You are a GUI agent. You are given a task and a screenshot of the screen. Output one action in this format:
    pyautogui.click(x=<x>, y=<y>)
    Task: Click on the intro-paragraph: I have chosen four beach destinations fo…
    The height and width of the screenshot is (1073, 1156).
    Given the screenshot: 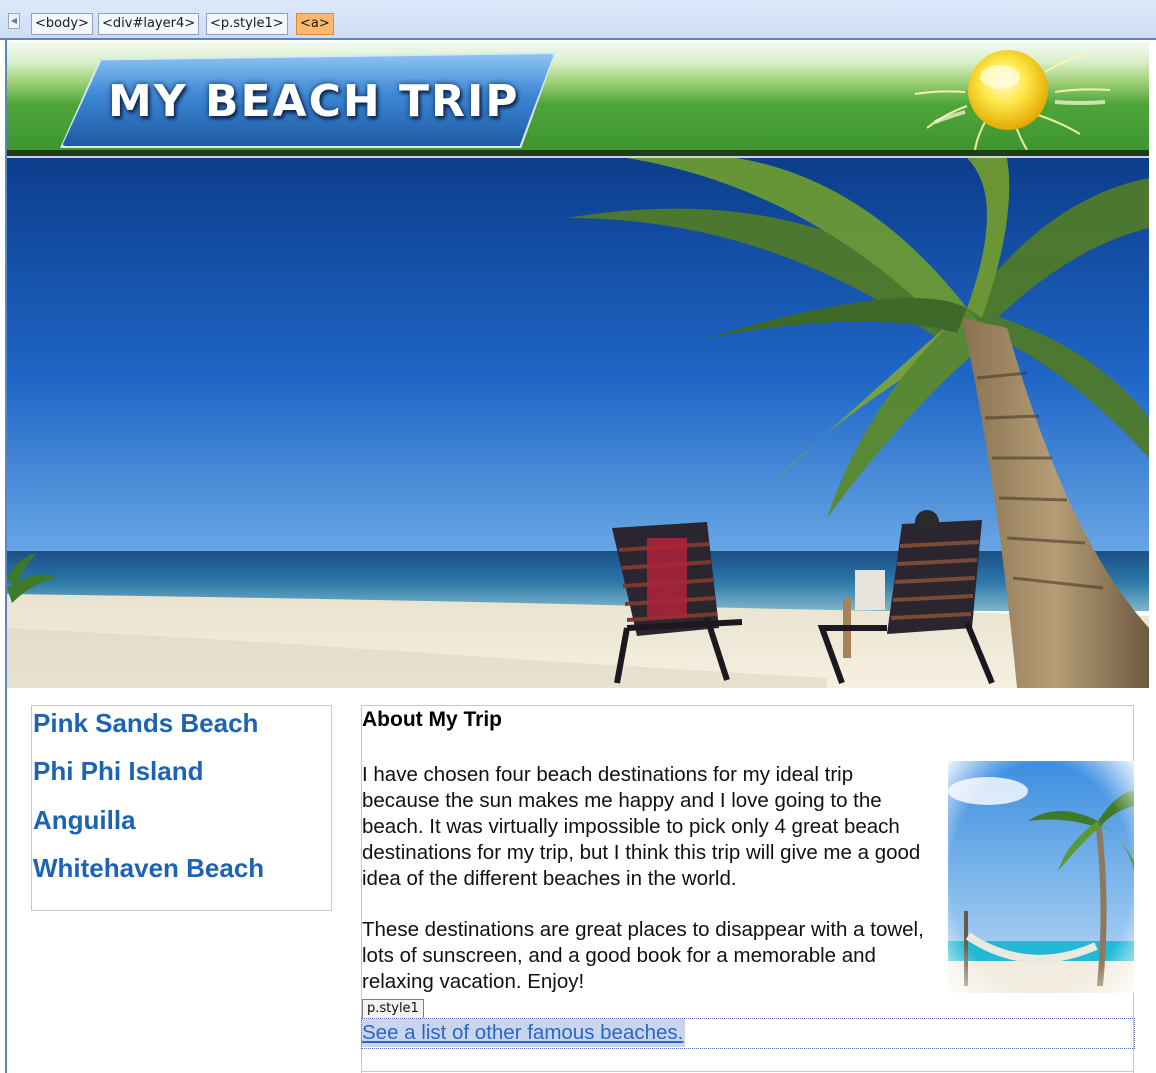 What is the action you would take?
    pyautogui.click(x=641, y=826)
    